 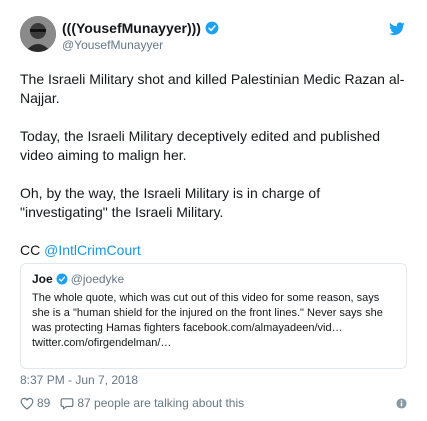 I want to click on cc-prefix: CC, so click(x=32, y=250).